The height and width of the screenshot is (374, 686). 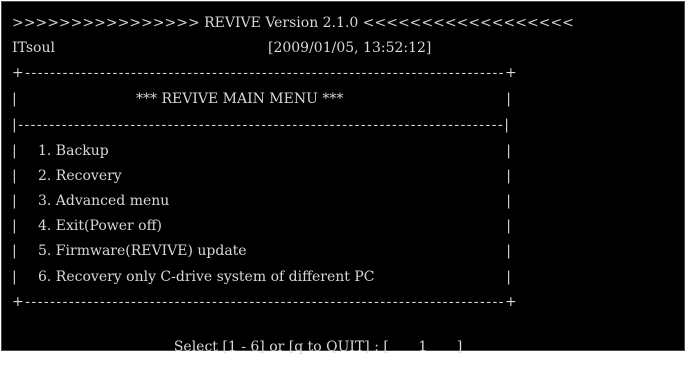 I want to click on selection-prompt: Select [1 - 6] or [q to QUIT] : [1], so click(x=309, y=347).